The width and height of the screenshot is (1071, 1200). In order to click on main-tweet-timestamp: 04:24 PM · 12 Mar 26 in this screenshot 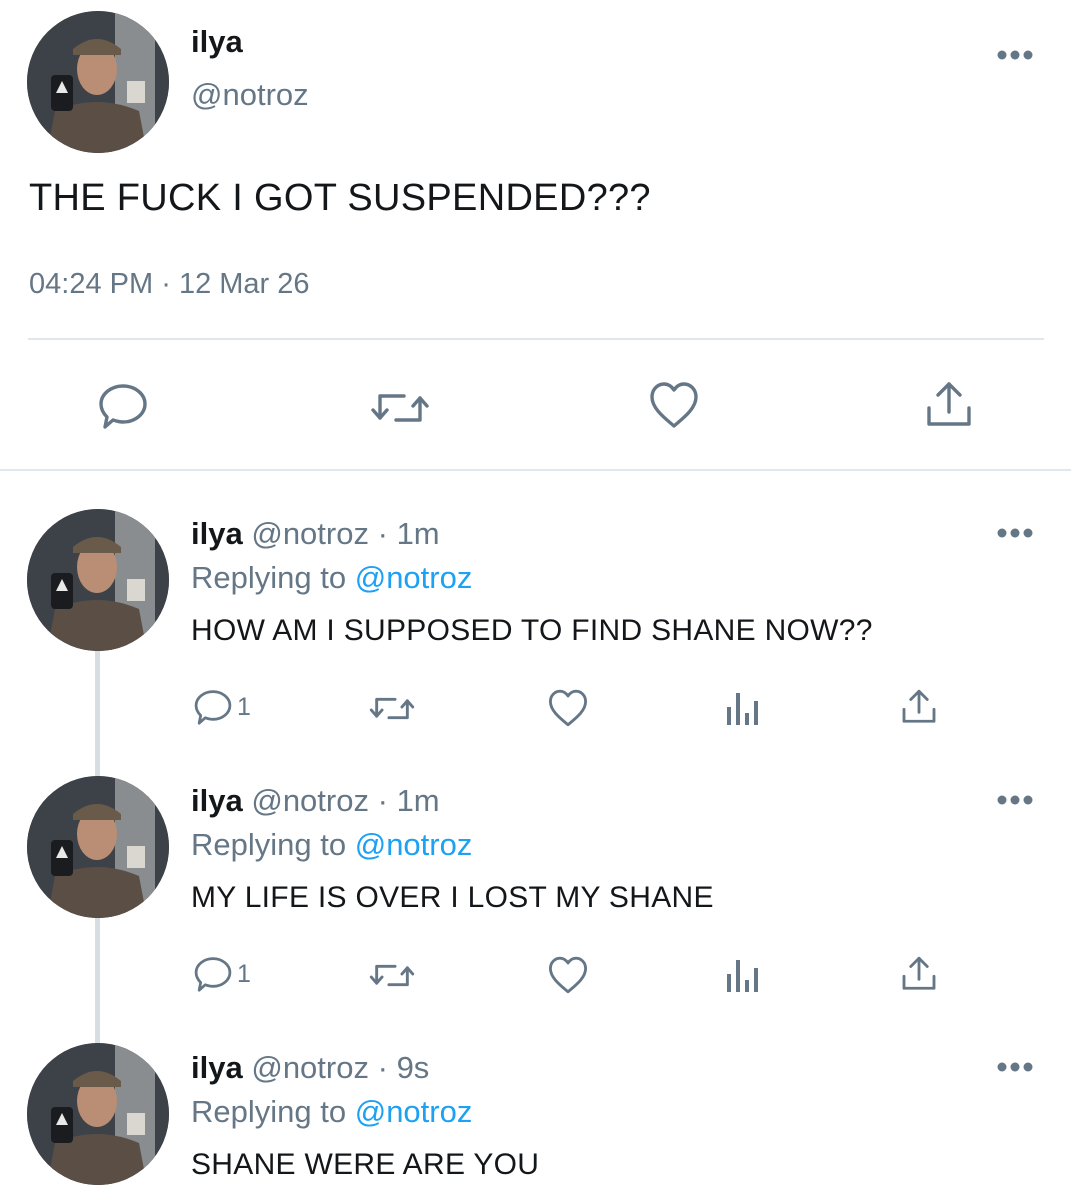, I will do `click(169, 284)`.